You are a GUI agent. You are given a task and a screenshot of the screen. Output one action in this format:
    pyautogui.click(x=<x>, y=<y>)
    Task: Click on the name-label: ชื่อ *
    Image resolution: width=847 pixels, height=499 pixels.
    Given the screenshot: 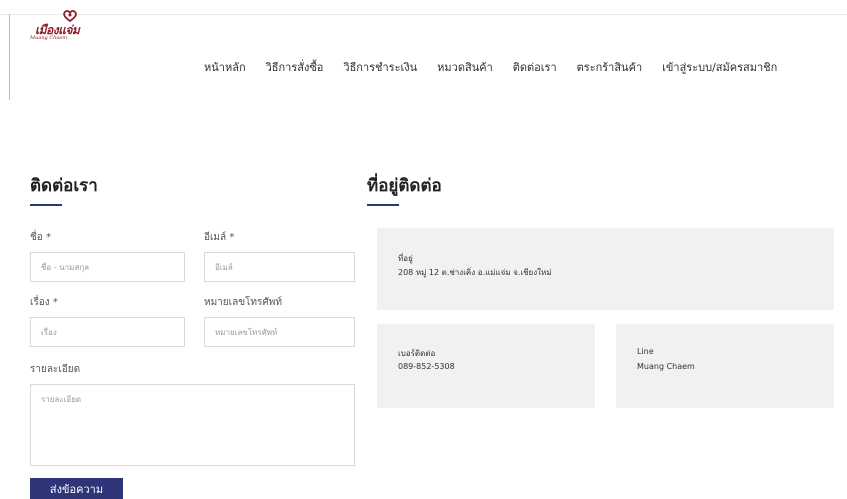 What is the action you would take?
    pyautogui.click(x=40, y=237)
    